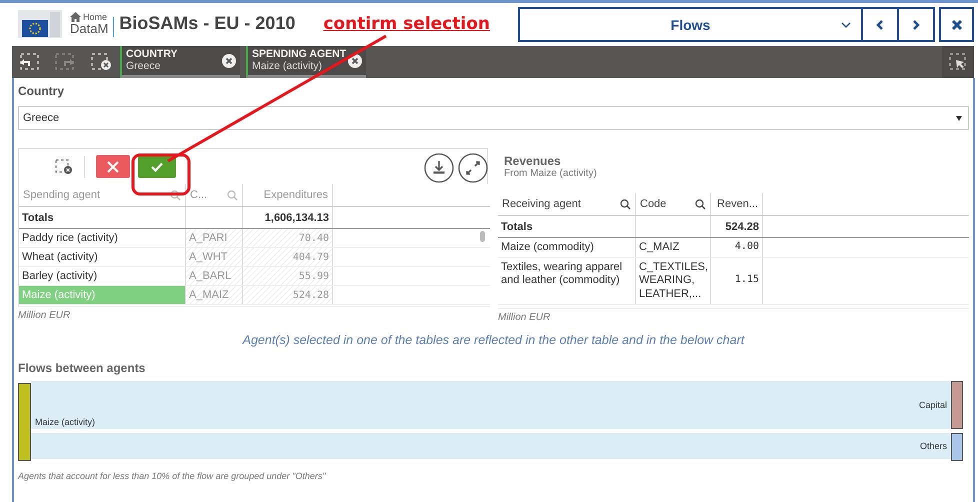 This screenshot has height=502, width=978. Describe the element at coordinates (533, 161) in the screenshot. I see `chart-title: Revenues` at that location.